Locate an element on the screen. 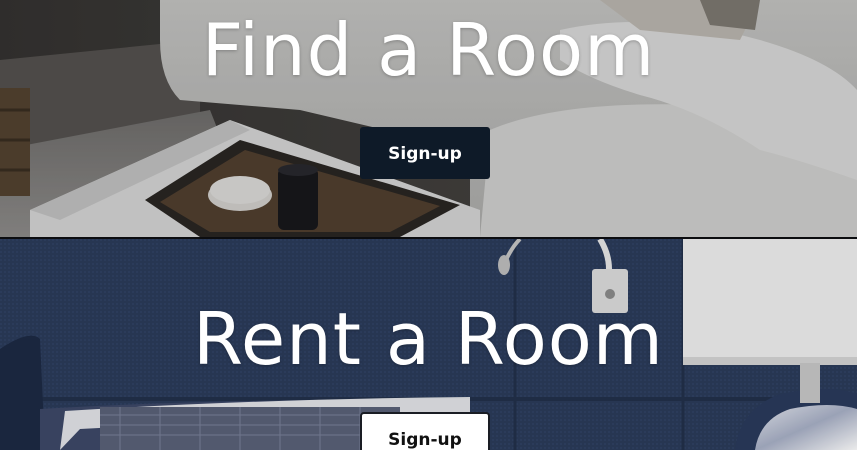  find-room-signup-button: Sign-up is located at coordinates (425, 153).